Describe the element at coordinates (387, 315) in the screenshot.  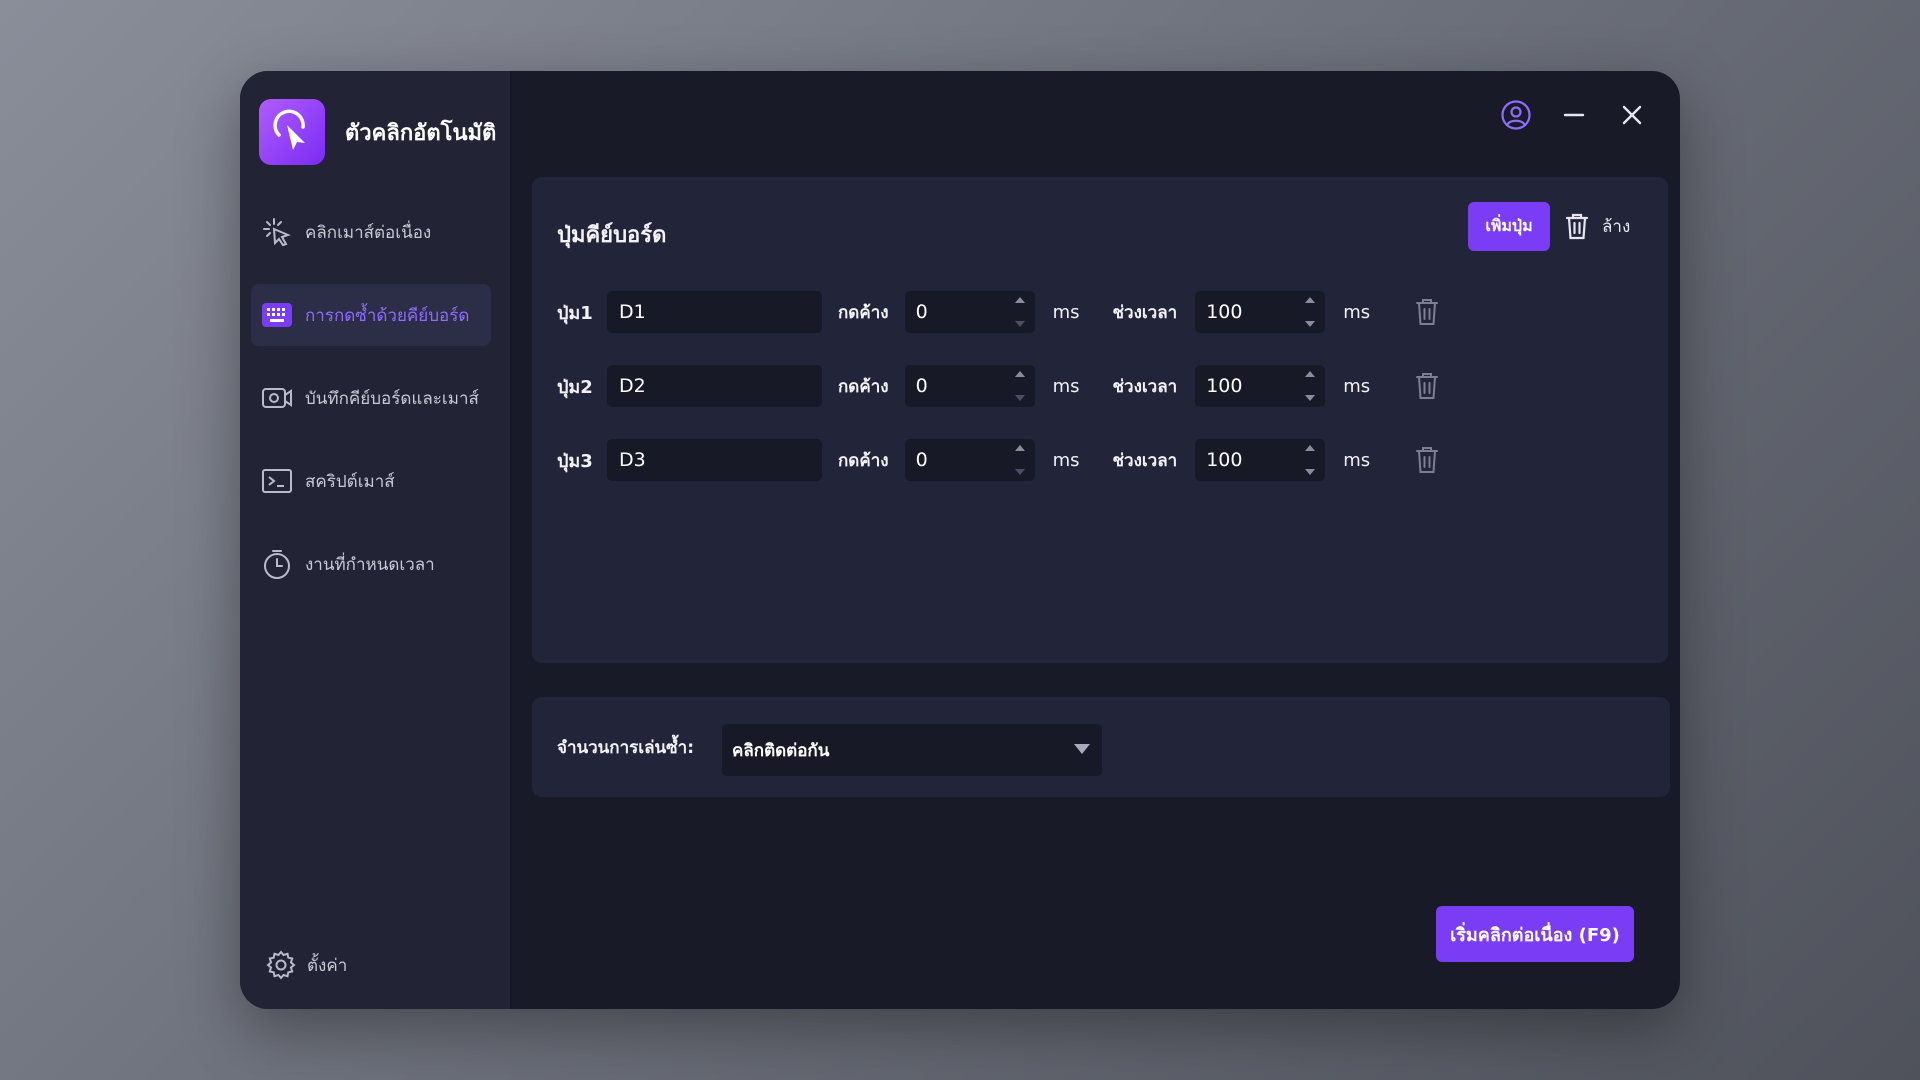
I see `sidebar-item-label: การกดซ้ำด้วยคีย์บอร์ด` at that location.